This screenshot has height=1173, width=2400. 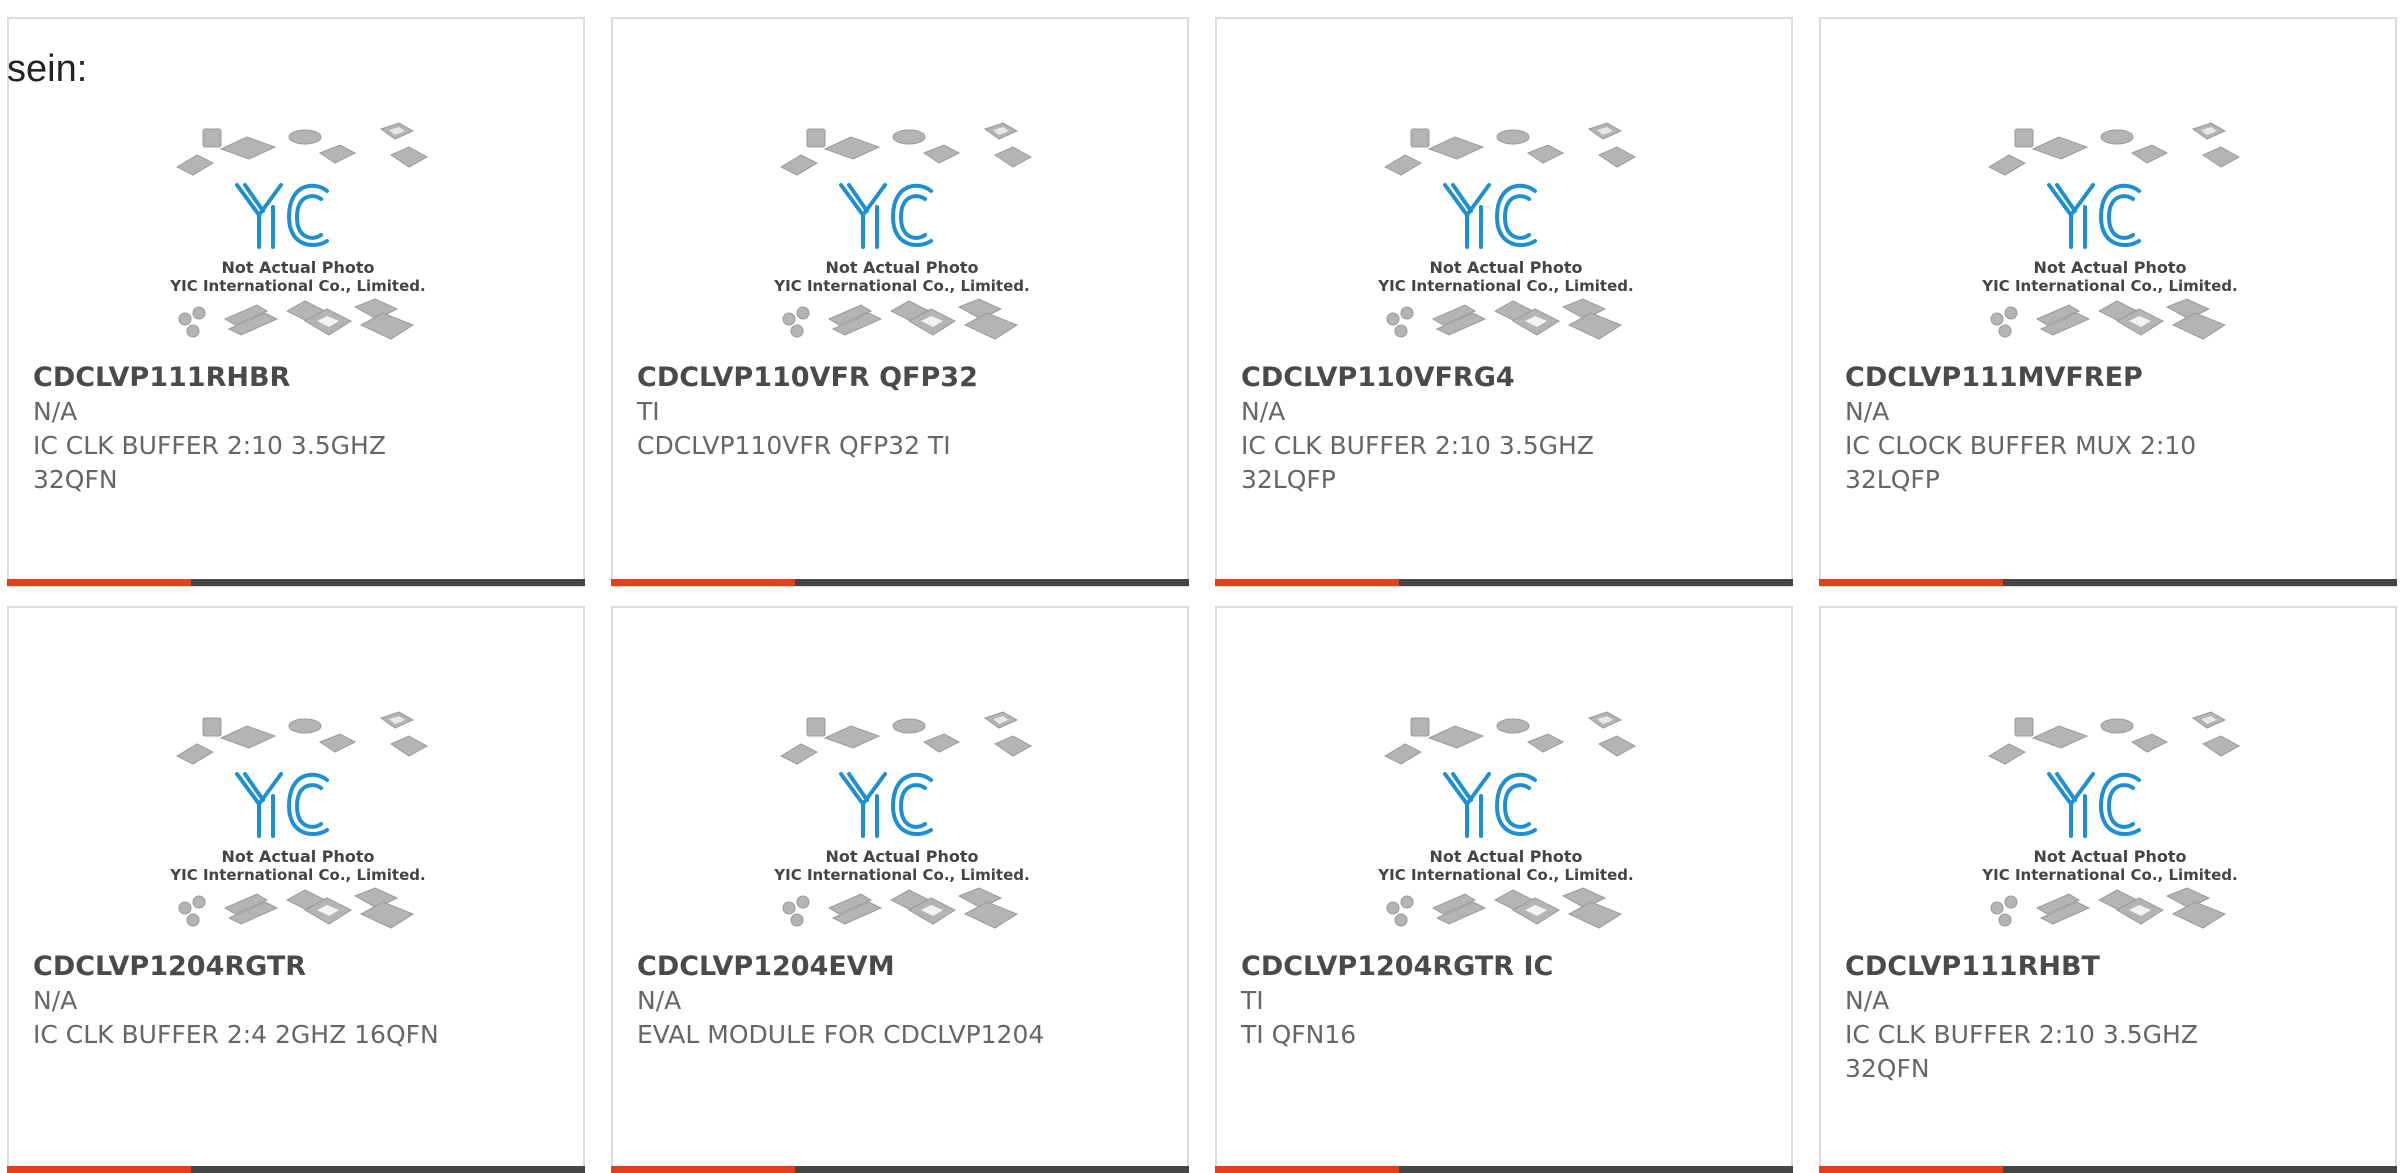 What do you see at coordinates (841, 1034) in the screenshot?
I see `product-description: EVAL MODULE FOR CDCLVP1204` at bounding box center [841, 1034].